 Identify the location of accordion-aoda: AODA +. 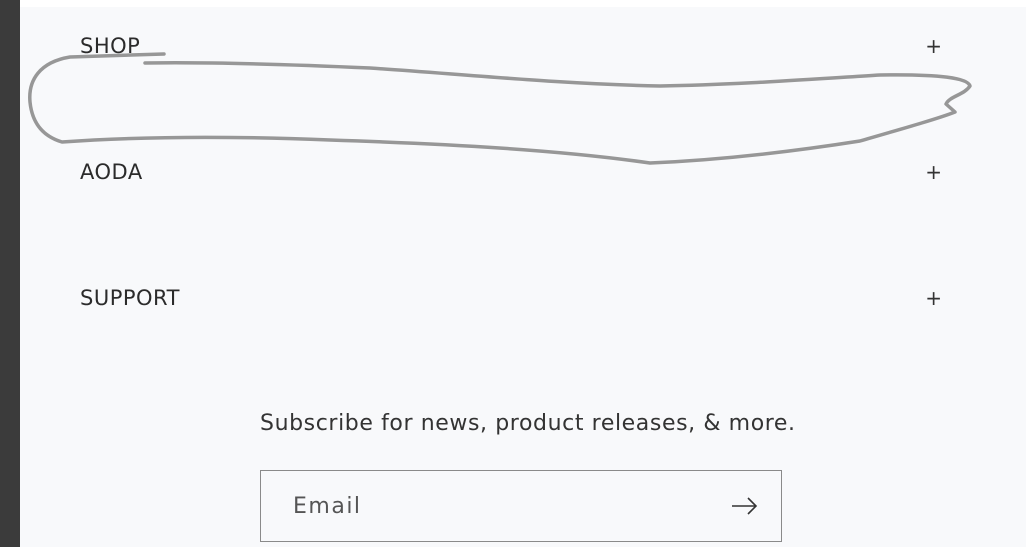
(520, 172).